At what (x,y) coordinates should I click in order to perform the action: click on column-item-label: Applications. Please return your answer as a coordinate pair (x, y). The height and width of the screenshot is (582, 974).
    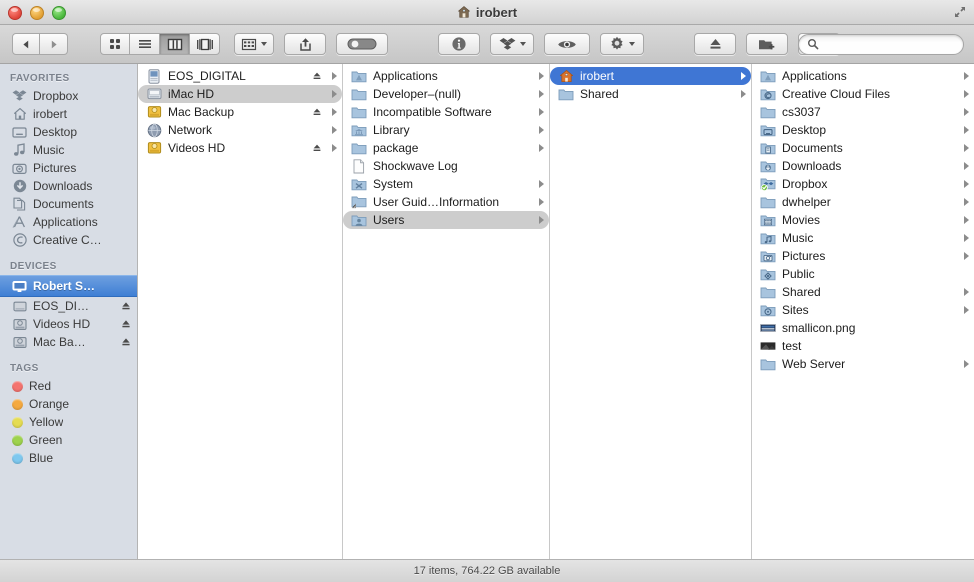
    Looking at the image, I should click on (814, 76).